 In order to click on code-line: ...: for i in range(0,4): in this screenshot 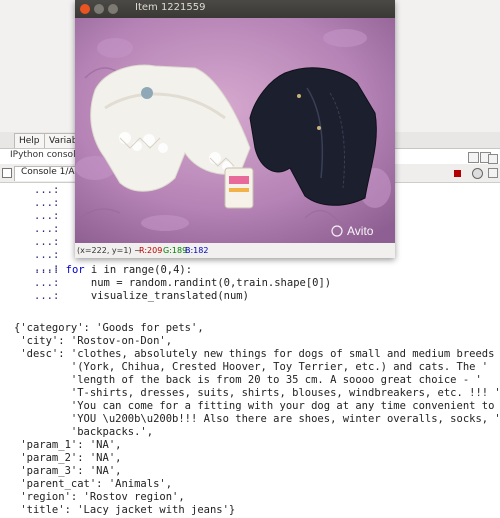, I will do `click(113, 270)`.